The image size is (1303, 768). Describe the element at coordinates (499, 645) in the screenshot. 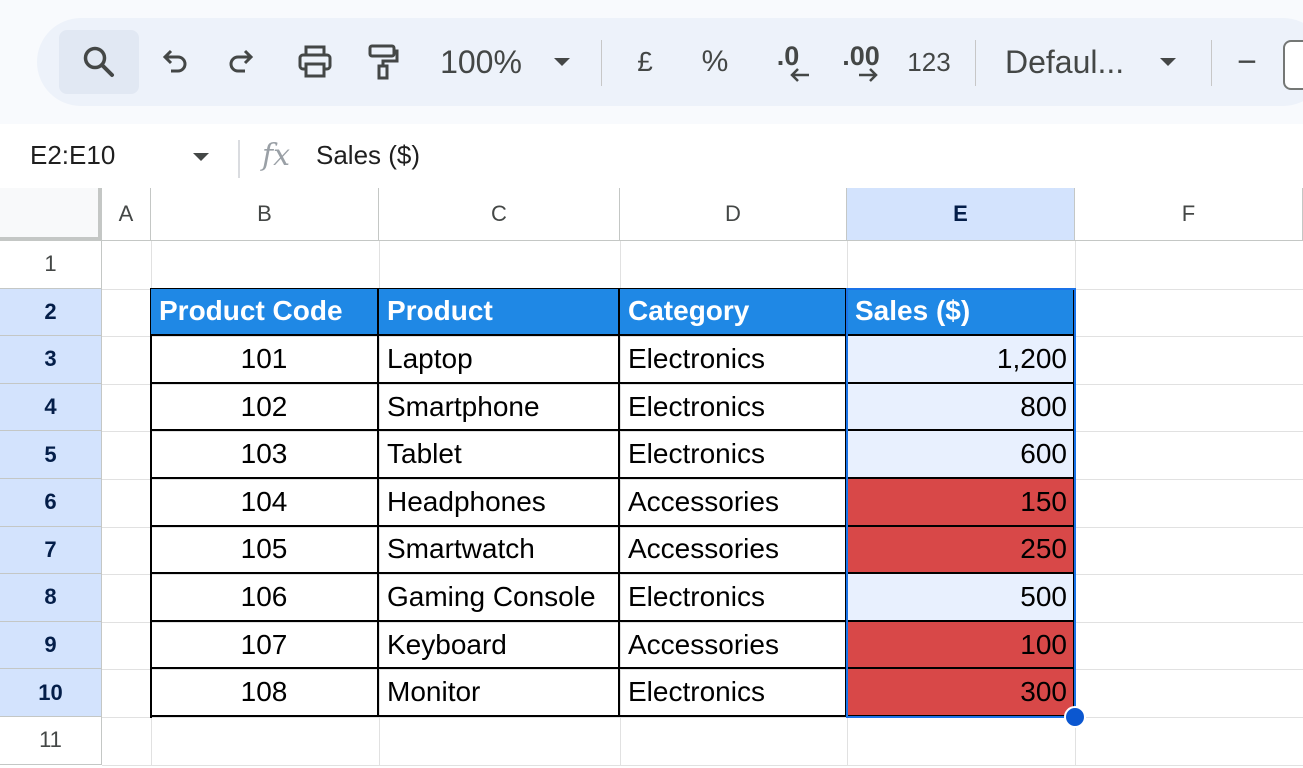

I see `cell-product: Keyboard` at that location.